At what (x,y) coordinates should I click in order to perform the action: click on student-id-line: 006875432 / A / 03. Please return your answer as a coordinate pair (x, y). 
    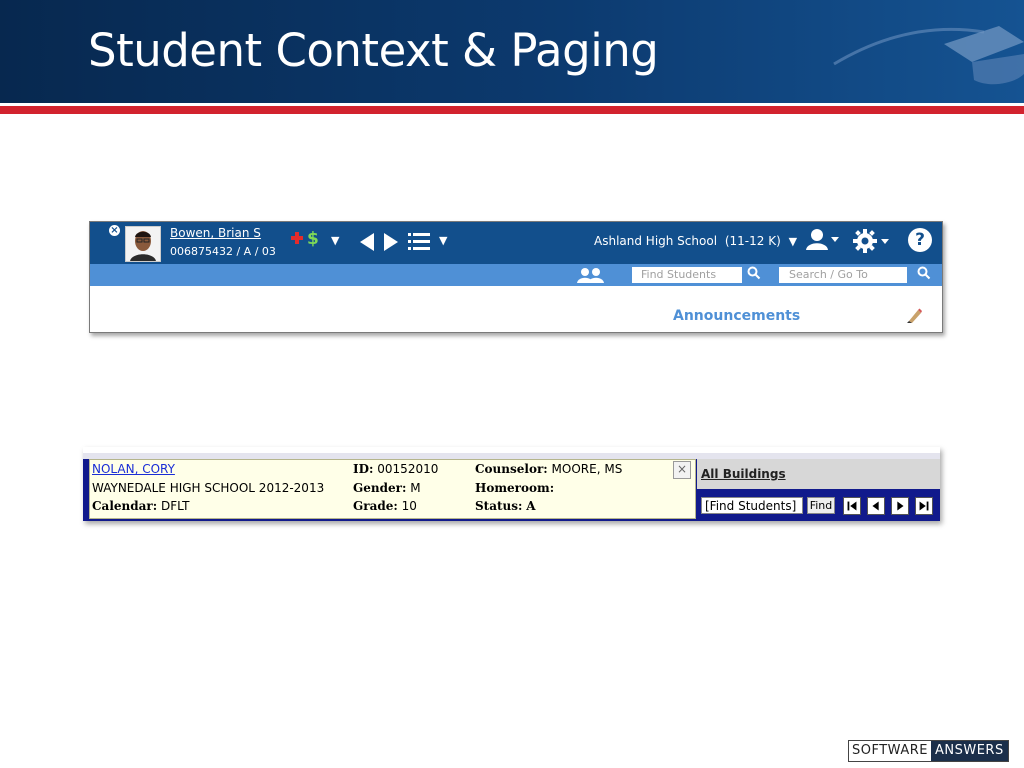
    Looking at the image, I should click on (223, 251).